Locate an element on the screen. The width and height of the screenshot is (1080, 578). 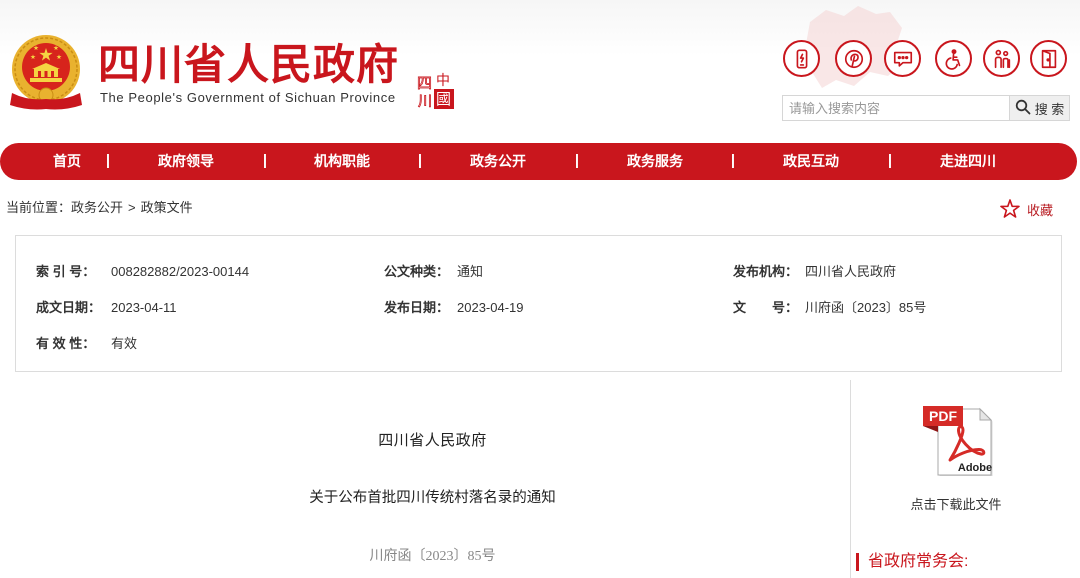
exit-door-icon is located at coordinates (1048, 58).